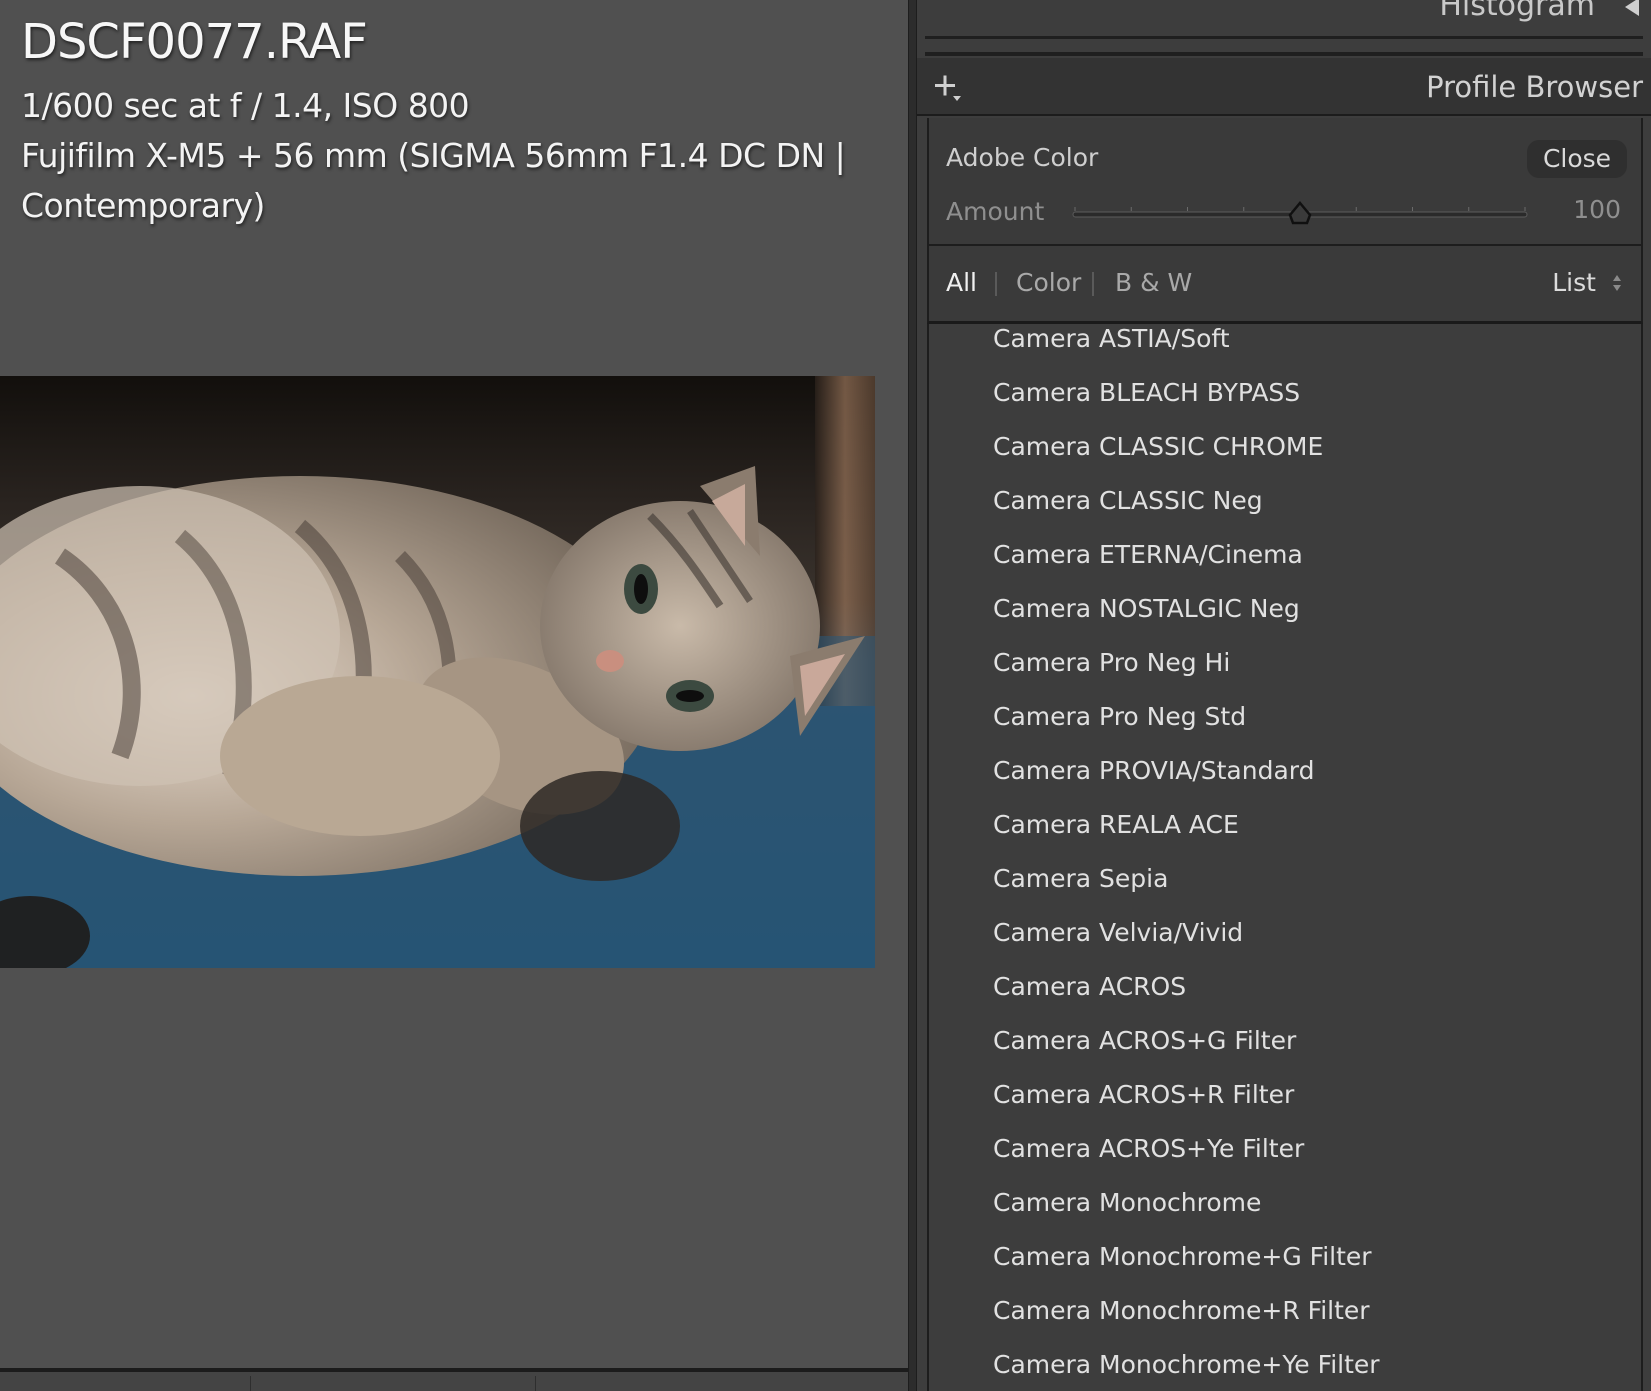  What do you see at coordinates (1285, 182) in the screenshot?
I see `profile-amount-panel: Adobe Color Close Amount 100` at bounding box center [1285, 182].